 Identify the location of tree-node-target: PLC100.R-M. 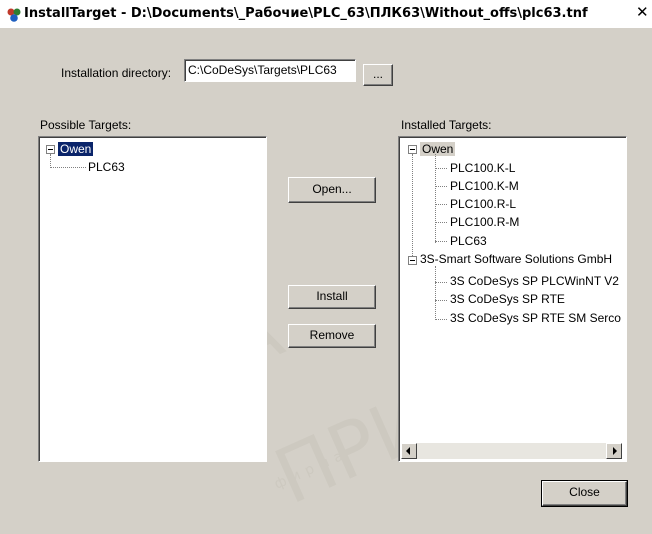
(484, 222).